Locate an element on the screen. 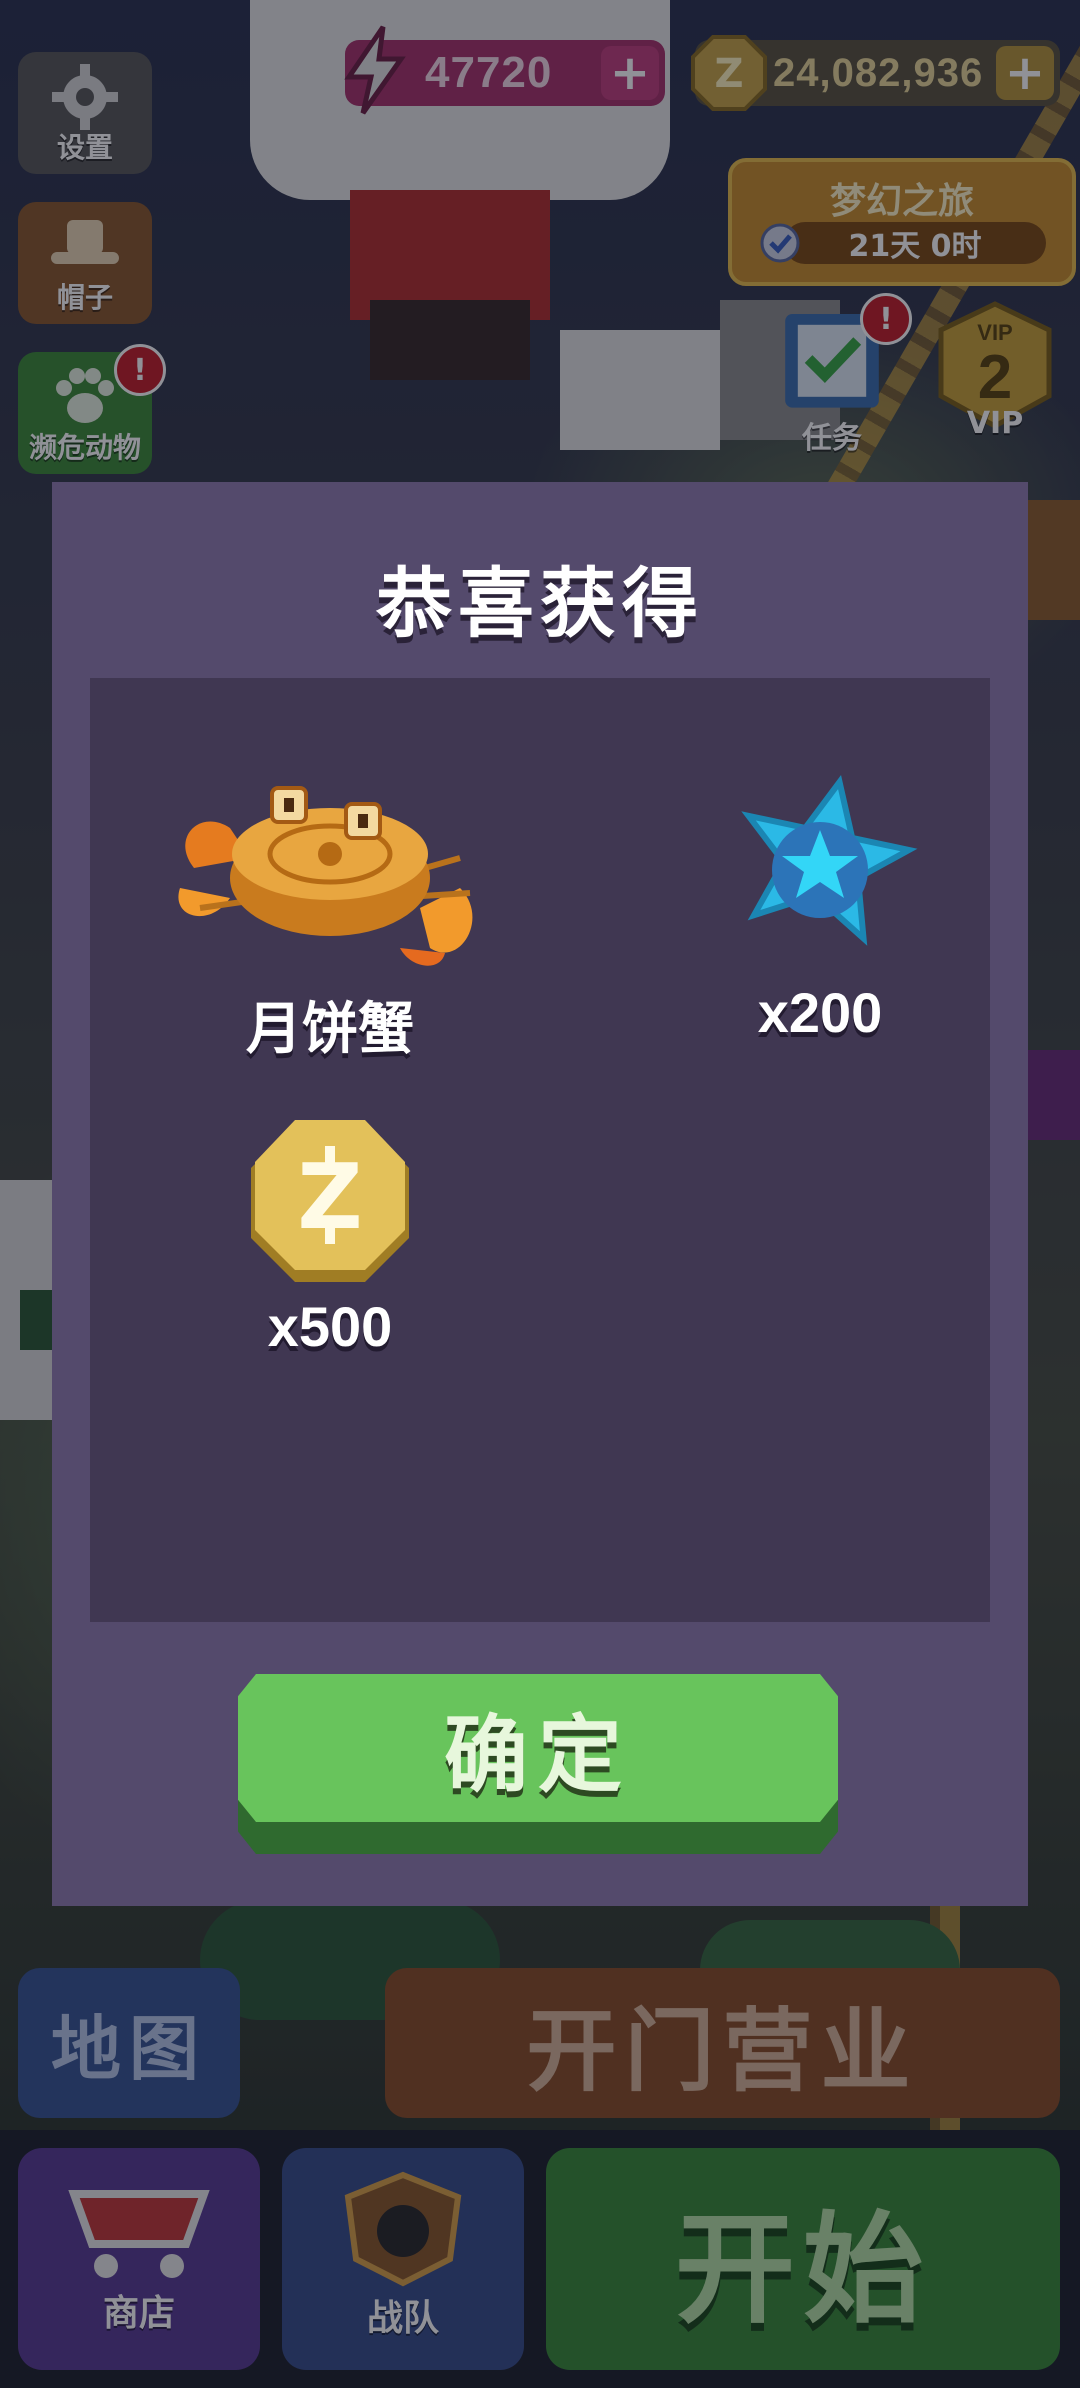 The image size is (1080, 2388). z-coin-icon: Z is located at coordinates (330, 1201).